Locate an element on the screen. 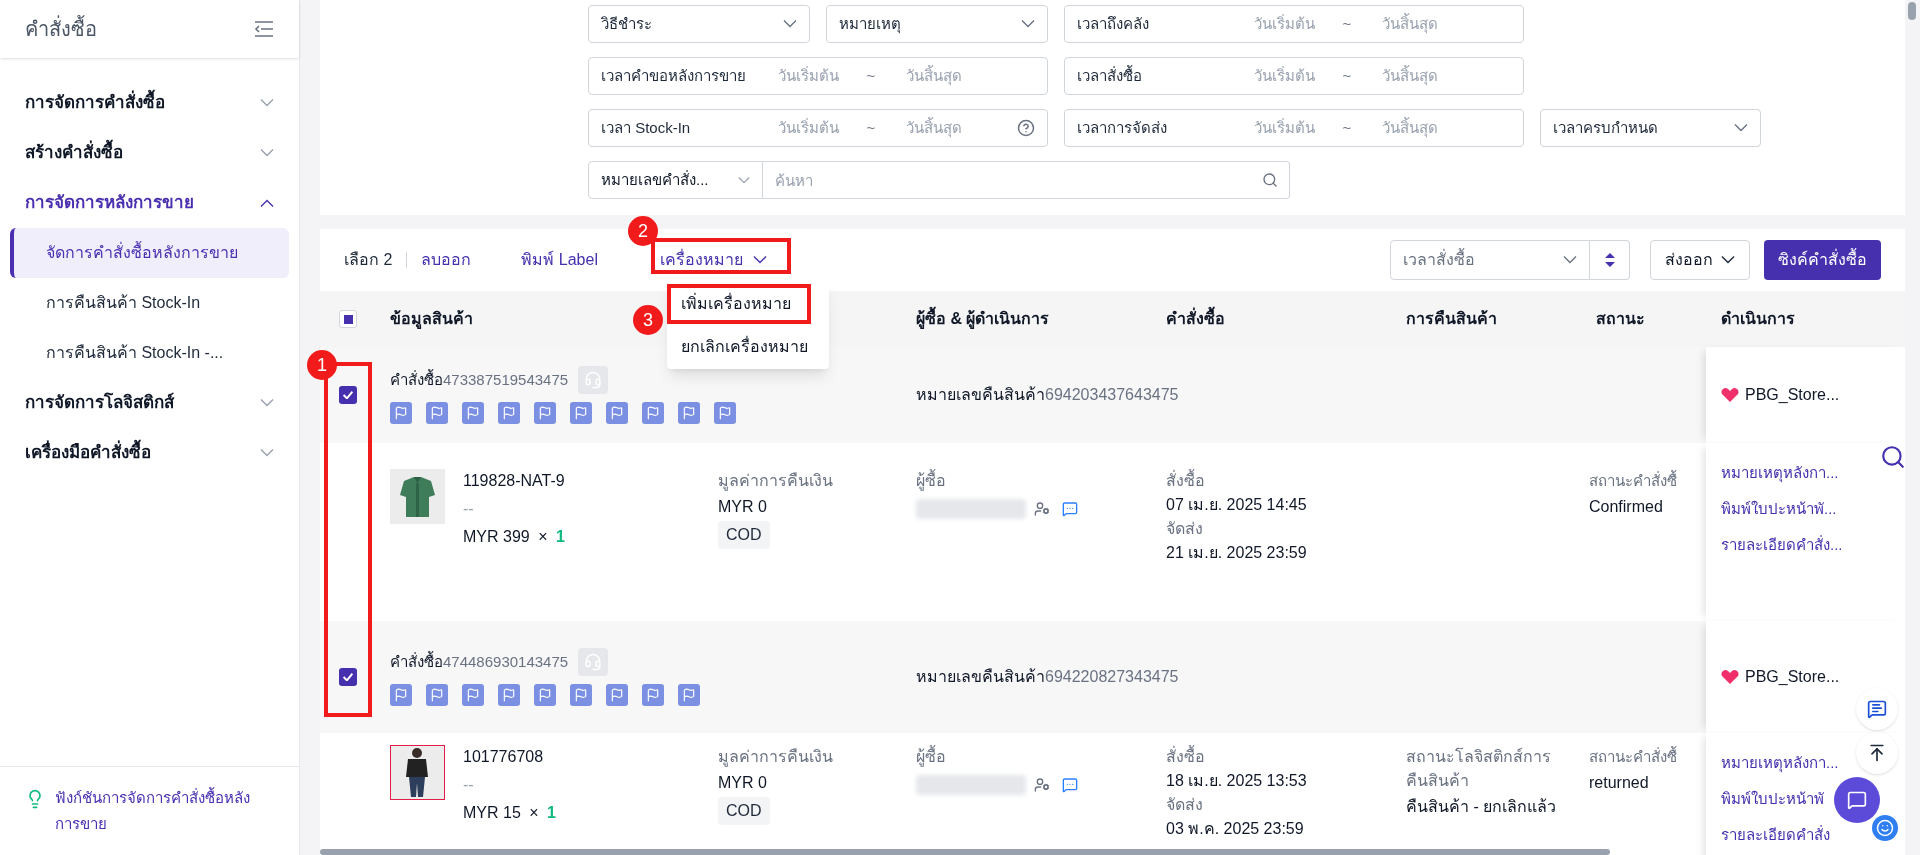 This screenshot has width=1920, height=855. checkmark-icon is located at coordinates (348, 395).